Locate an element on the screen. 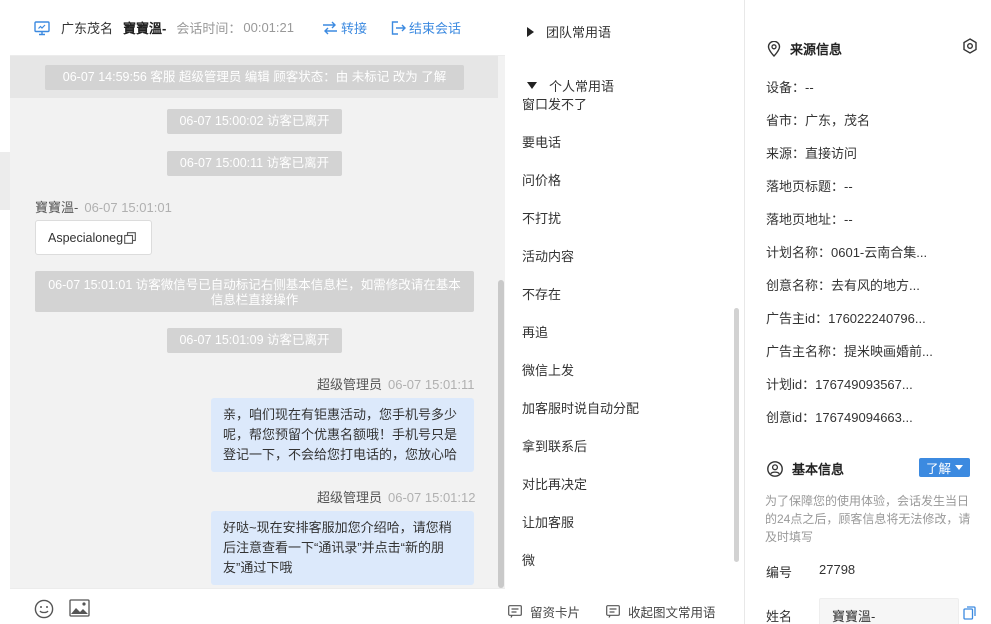 The image size is (991, 624). collapse-phrases-button: 收起图文常用语 is located at coordinates (661, 611).